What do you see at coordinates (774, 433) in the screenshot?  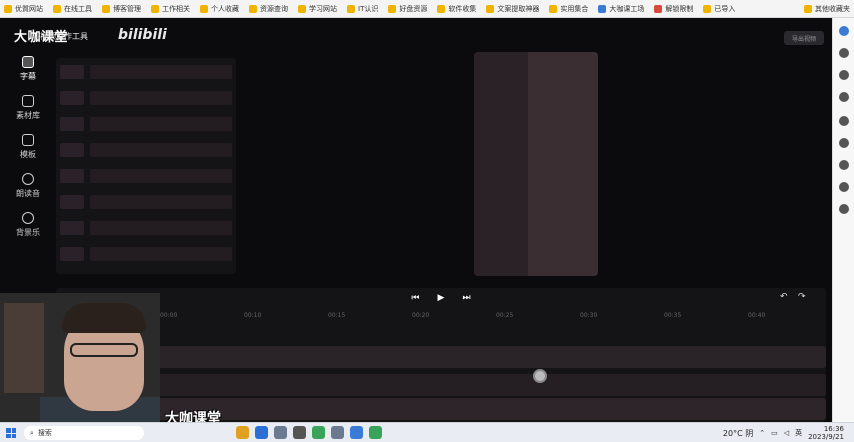 I see `network-icon: ▭` at bounding box center [774, 433].